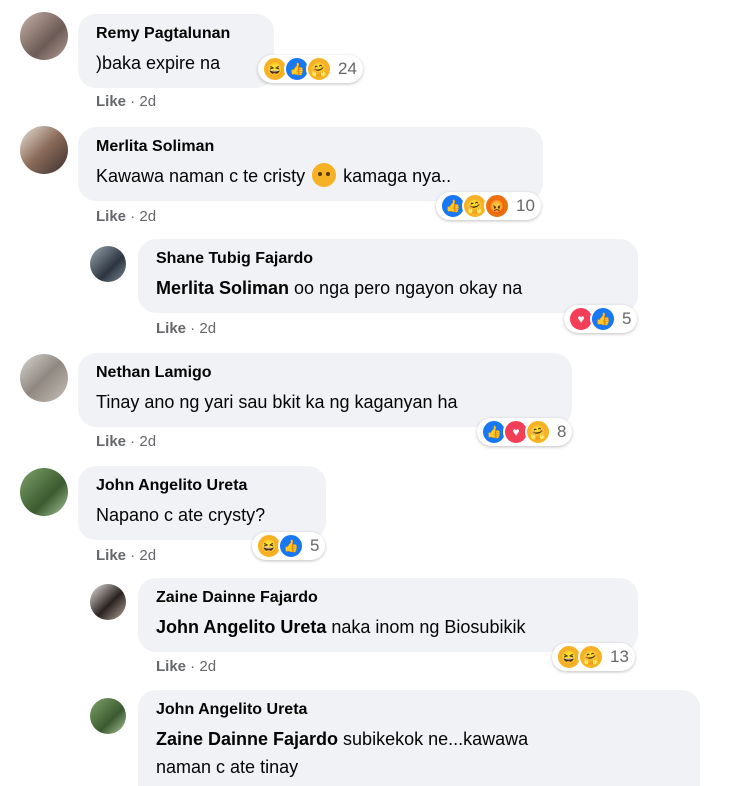 Image resolution: width=750 pixels, height=786 pixels. Describe the element at coordinates (222, 288) in the screenshot. I see `mention-link: Merlita Soliman` at that location.